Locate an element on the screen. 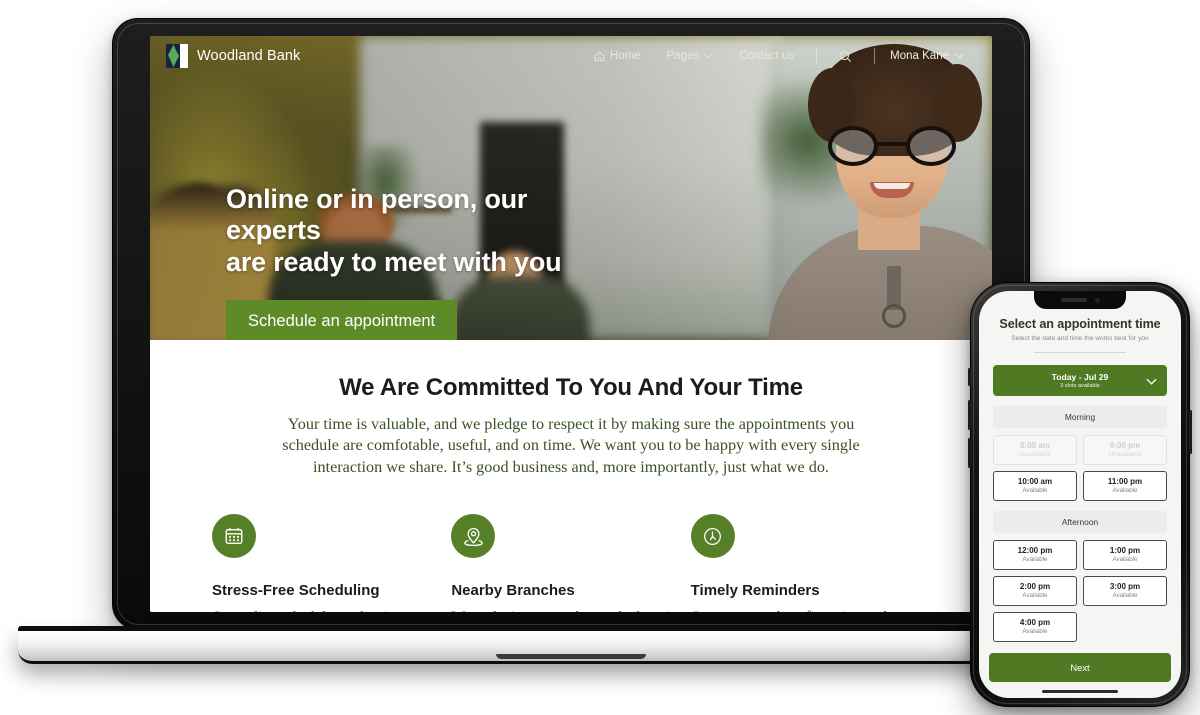 The width and height of the screenshot is (1200, 715). clock-icon is located at coordinates (712, 536).